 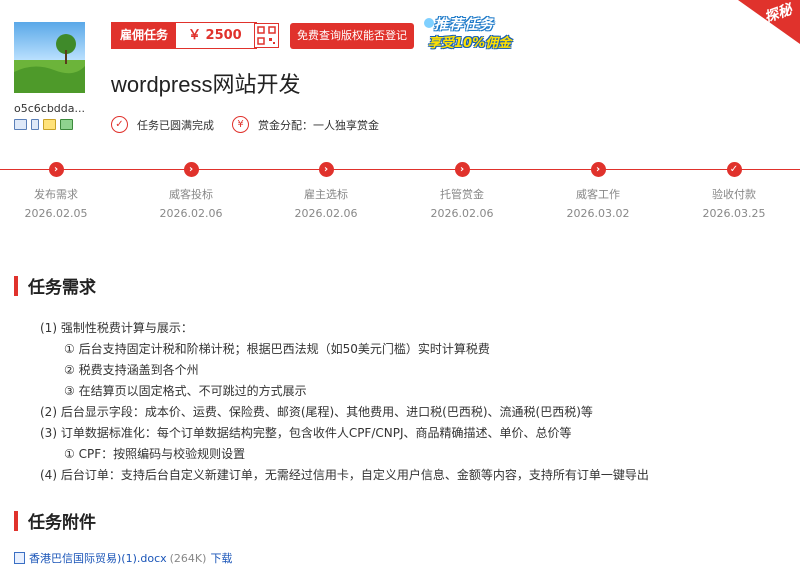 I want to click on progress-step-3: › 雇主选标 2026.02.06, so click(x=326, y=191).